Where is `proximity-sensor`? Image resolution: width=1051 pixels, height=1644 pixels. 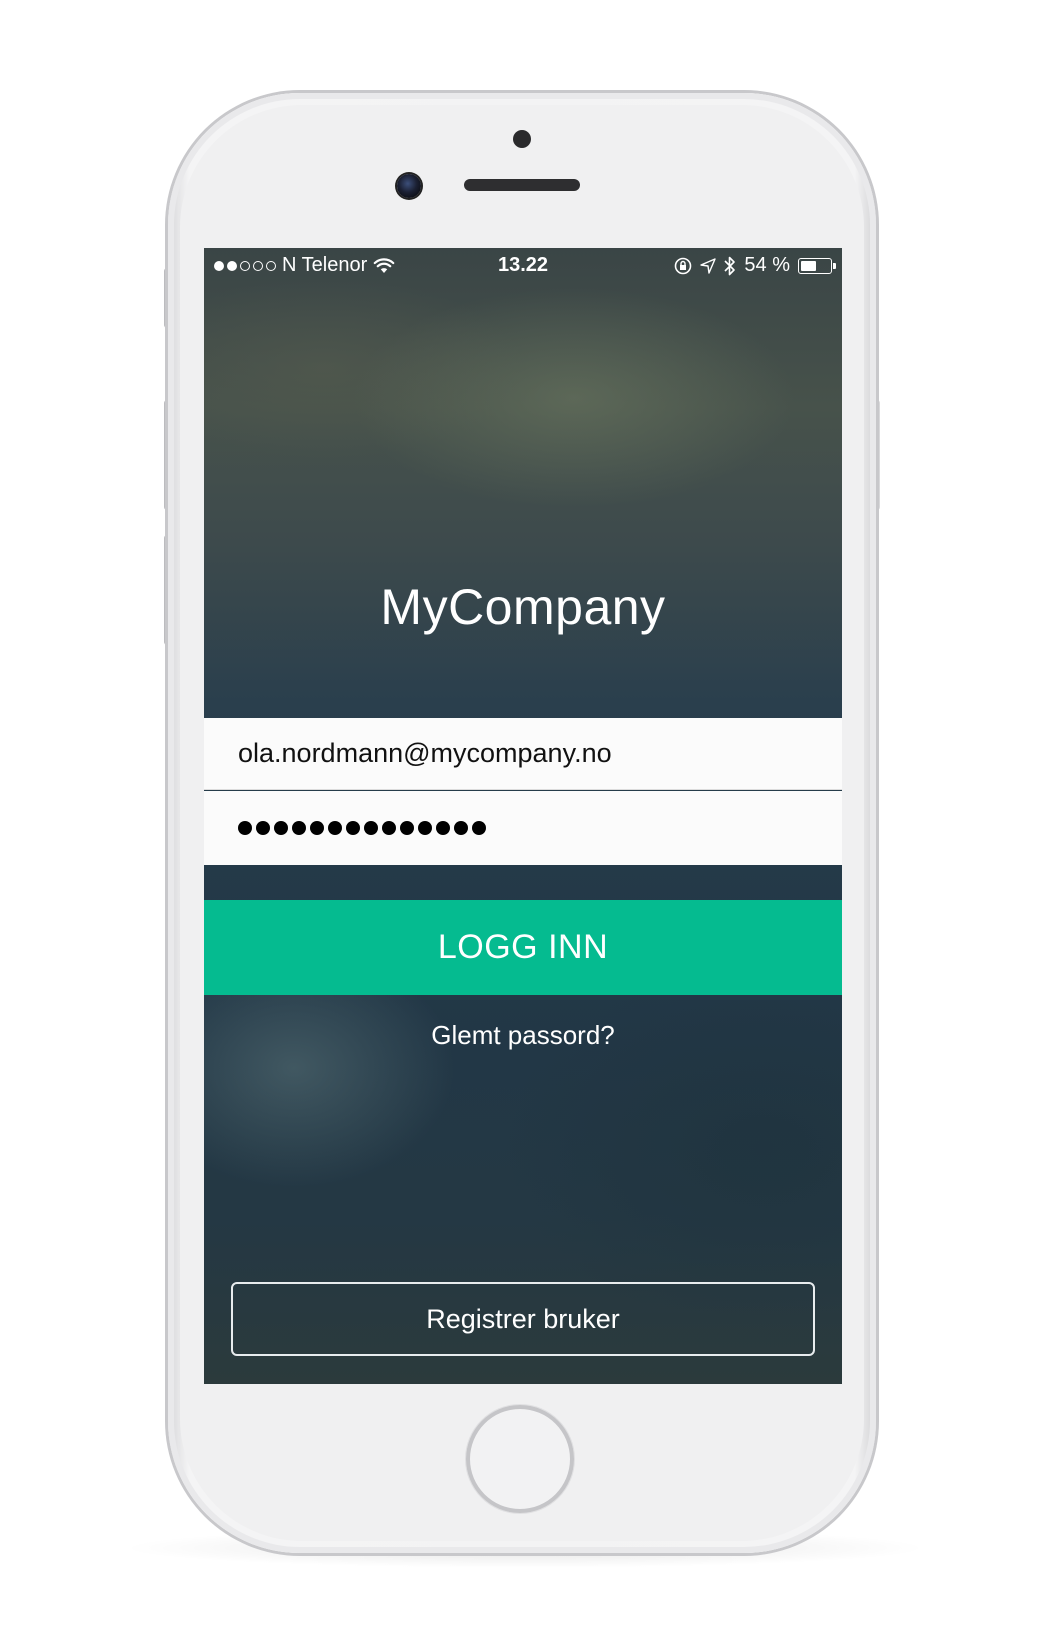 proximity-sensor is located at coordinates (522, 139).